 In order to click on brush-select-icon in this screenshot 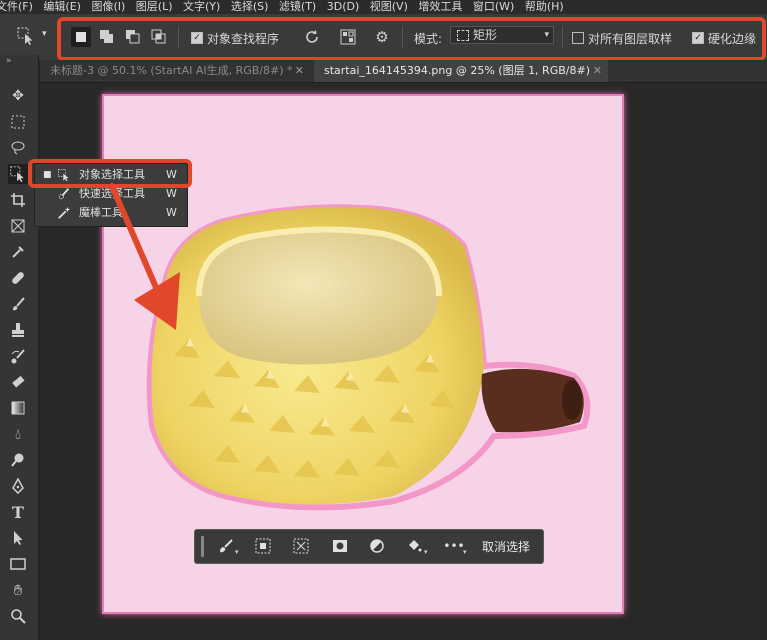, I will do `click(226, 546)`.